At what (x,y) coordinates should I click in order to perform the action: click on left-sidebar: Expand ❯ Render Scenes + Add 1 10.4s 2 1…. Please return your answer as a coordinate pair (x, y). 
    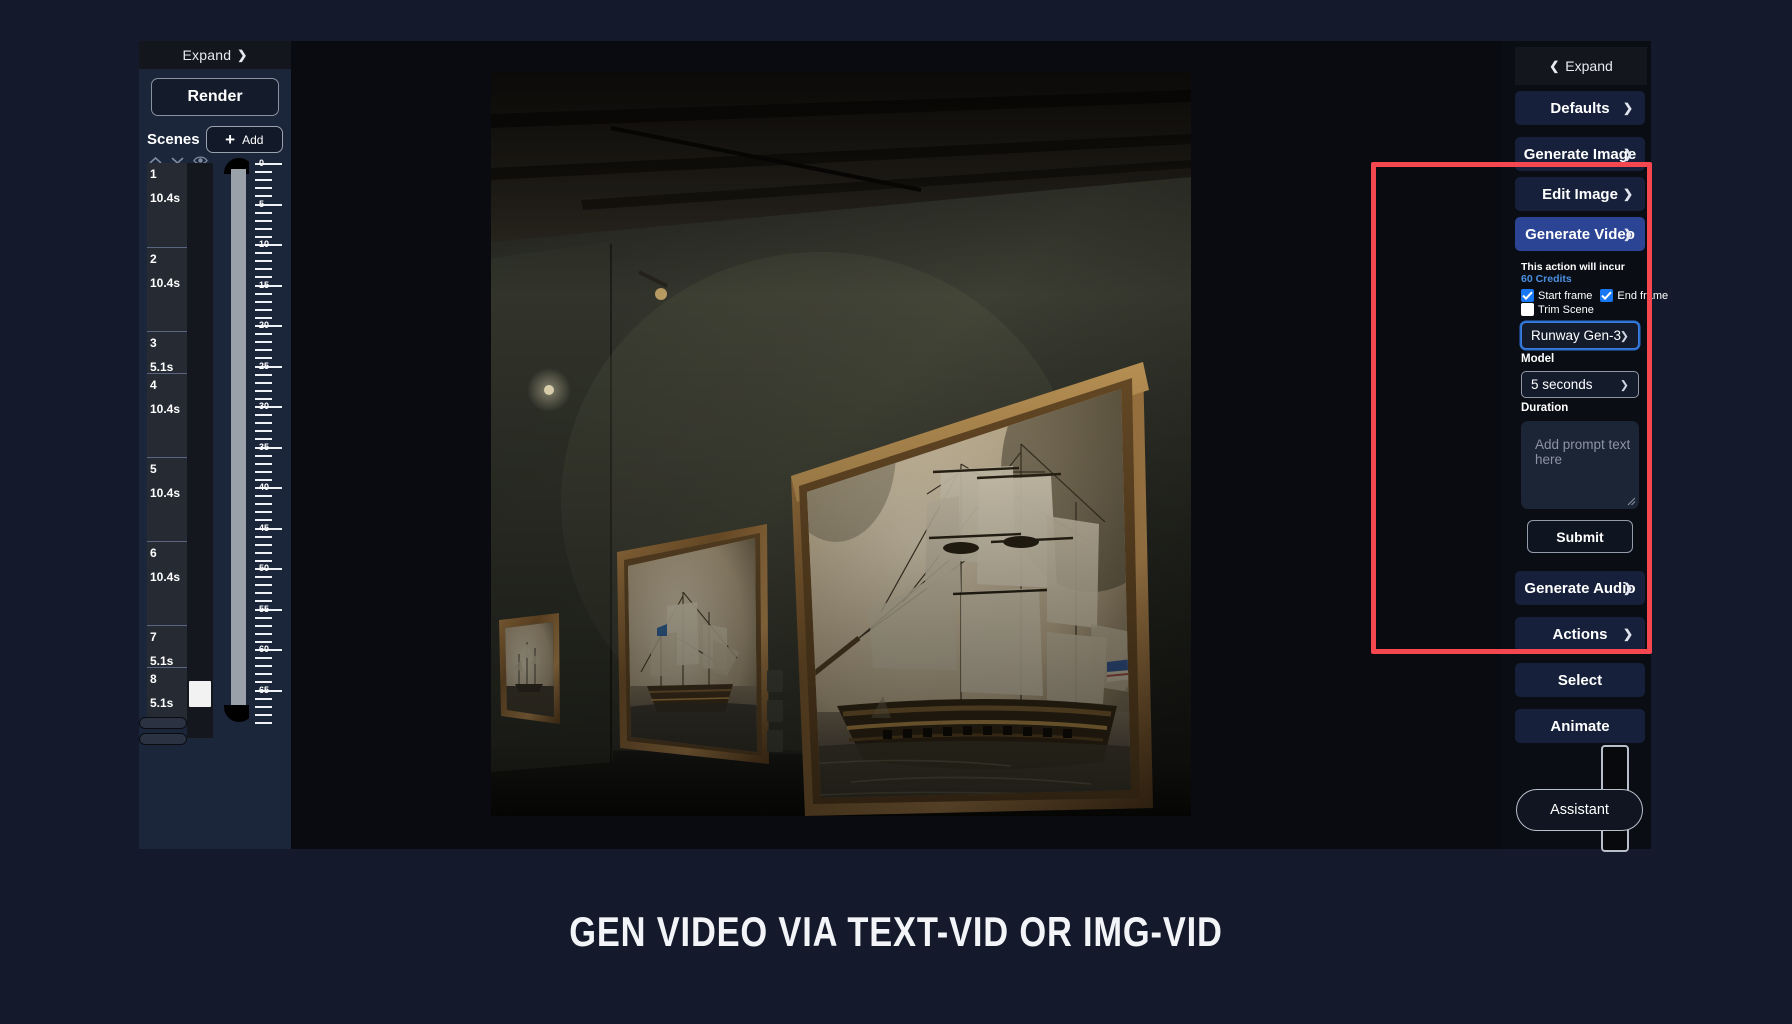
    Looking at the image, I should click on (215, 445).